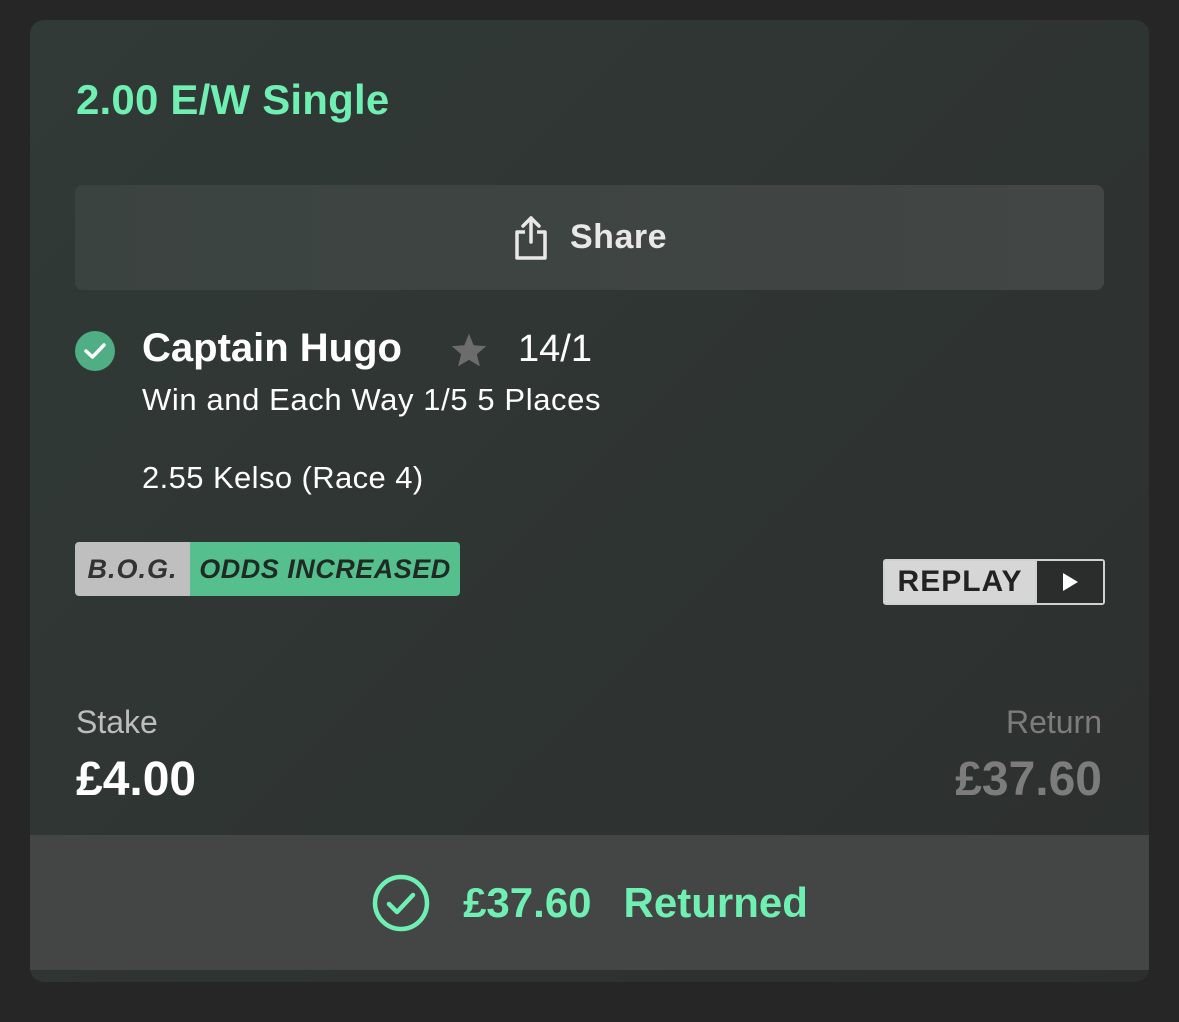 The height and width of the screenshot is (1022, 1179). I want to click on play-icon, so click(1069, 582).